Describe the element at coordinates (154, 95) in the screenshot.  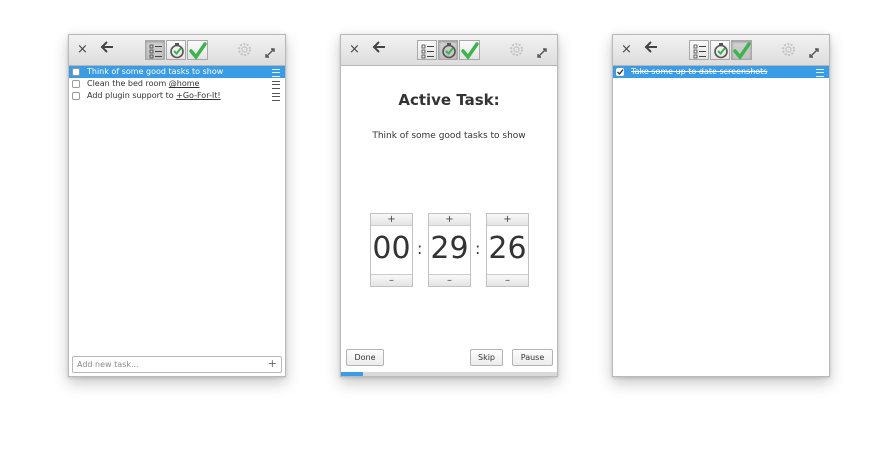
I see `task-label: Add plugin support to +Go-For-It!` at that location.